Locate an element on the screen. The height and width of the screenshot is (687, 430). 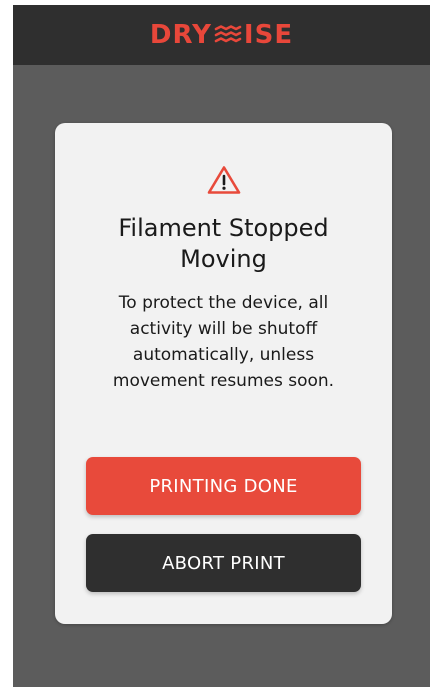
brand-logo-right: ISE is located at coordinates (268, 35).